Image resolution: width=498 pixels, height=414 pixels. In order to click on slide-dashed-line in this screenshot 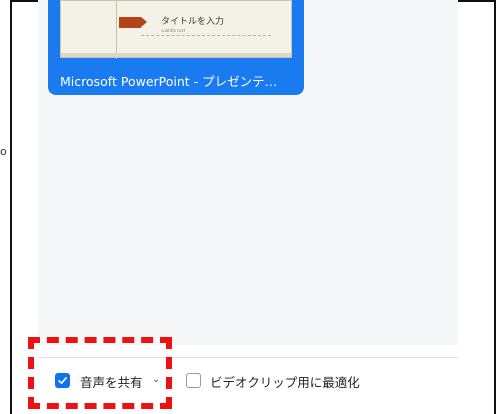, I will do `click(206, 35)`.